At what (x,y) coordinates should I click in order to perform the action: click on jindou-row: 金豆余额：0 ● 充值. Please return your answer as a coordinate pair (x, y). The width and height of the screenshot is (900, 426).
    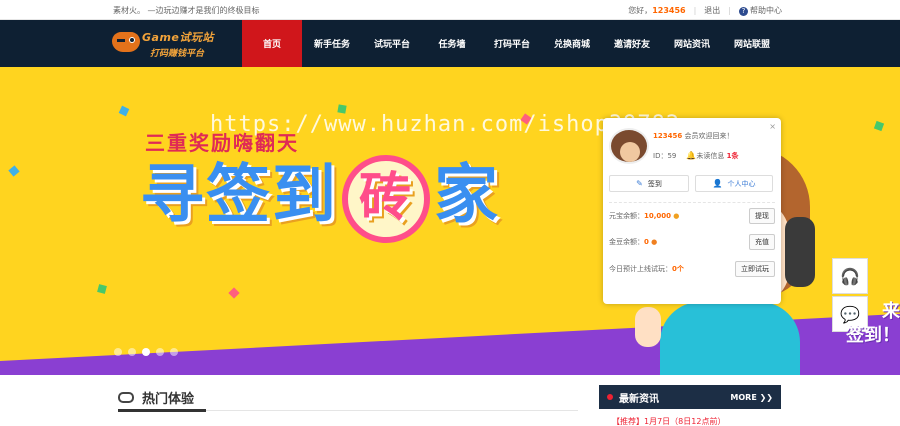
    Looking at the image, I should click on (692, 242).